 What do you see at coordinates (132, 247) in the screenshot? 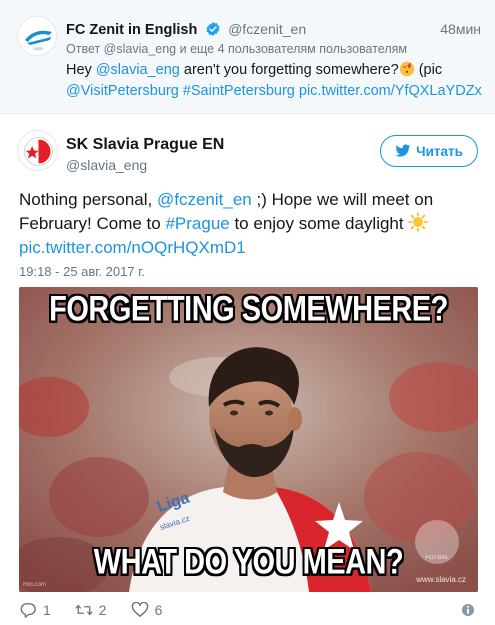
I see `media-link: pic.twitter.com/nOQrHQXmD1` at bounding box center [132, 247].